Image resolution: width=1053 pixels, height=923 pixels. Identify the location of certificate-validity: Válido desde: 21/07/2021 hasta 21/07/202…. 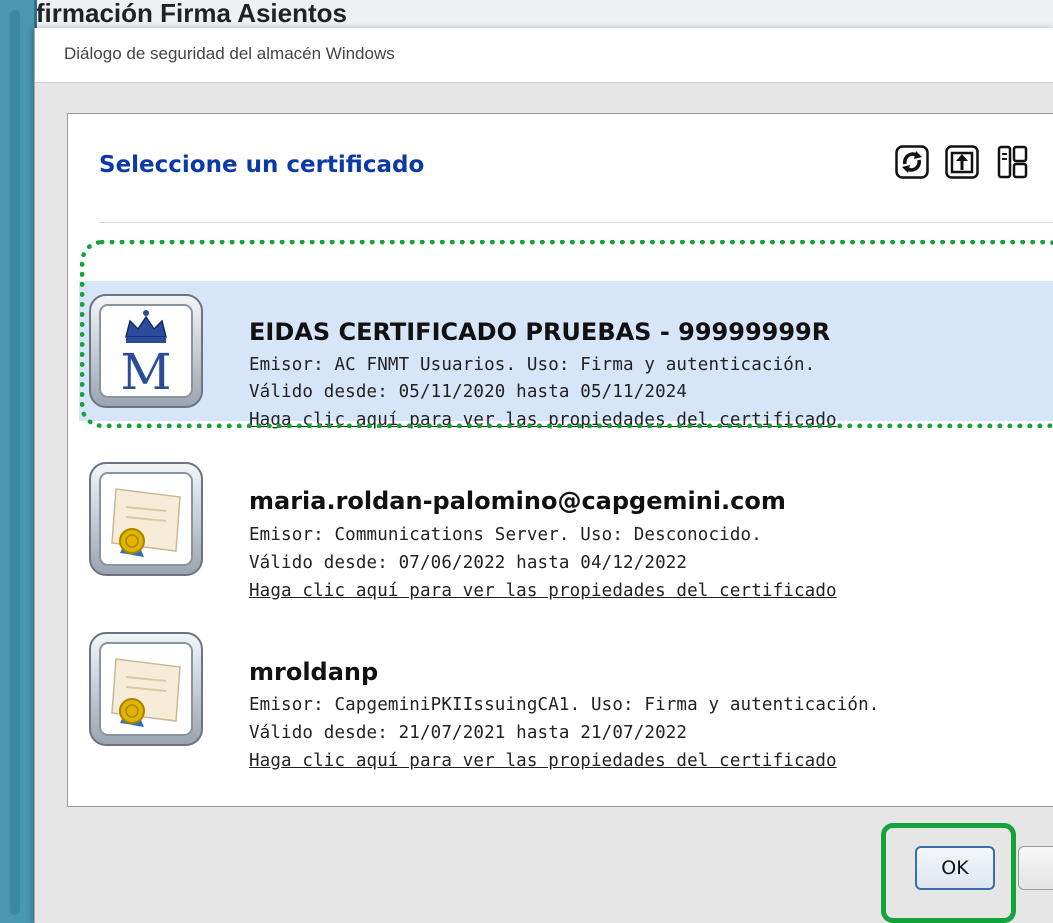
(468, 733).